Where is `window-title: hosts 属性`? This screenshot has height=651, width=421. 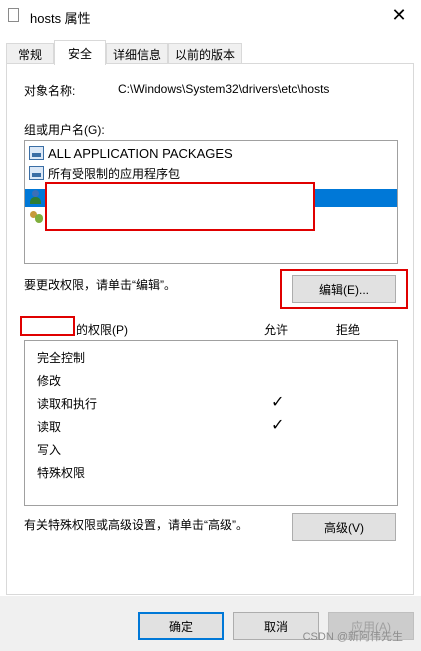
window-title: hosts 属性 is located at coordinates (60, 18).